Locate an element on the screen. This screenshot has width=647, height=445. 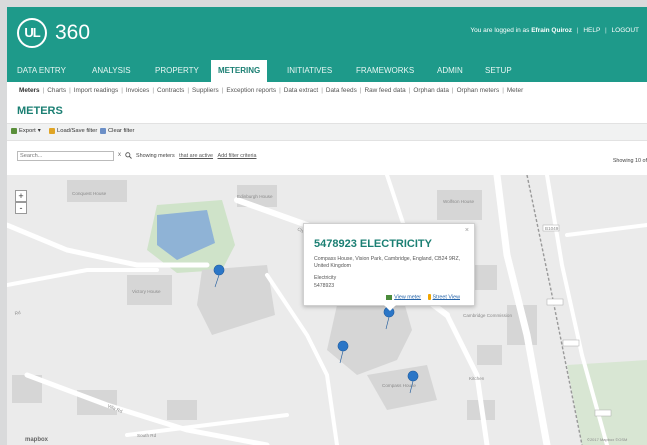
subnav-contracts: Contracts is located at coordinates (170, 90).